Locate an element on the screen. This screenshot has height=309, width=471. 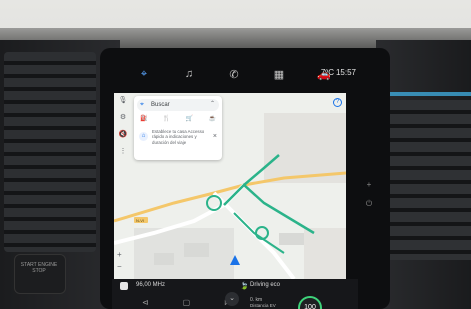
search-label: Buscar is located at coordinates (160, 105).